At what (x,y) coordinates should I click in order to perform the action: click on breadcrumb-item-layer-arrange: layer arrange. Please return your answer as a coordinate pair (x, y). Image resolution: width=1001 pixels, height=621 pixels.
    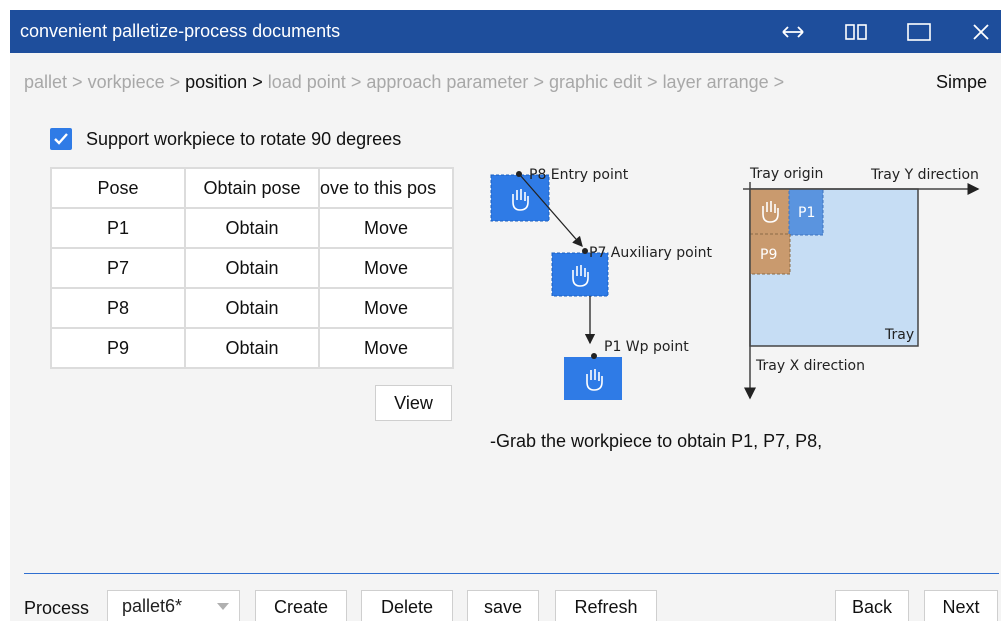
    Looking at the image, I should click on (716, 82).